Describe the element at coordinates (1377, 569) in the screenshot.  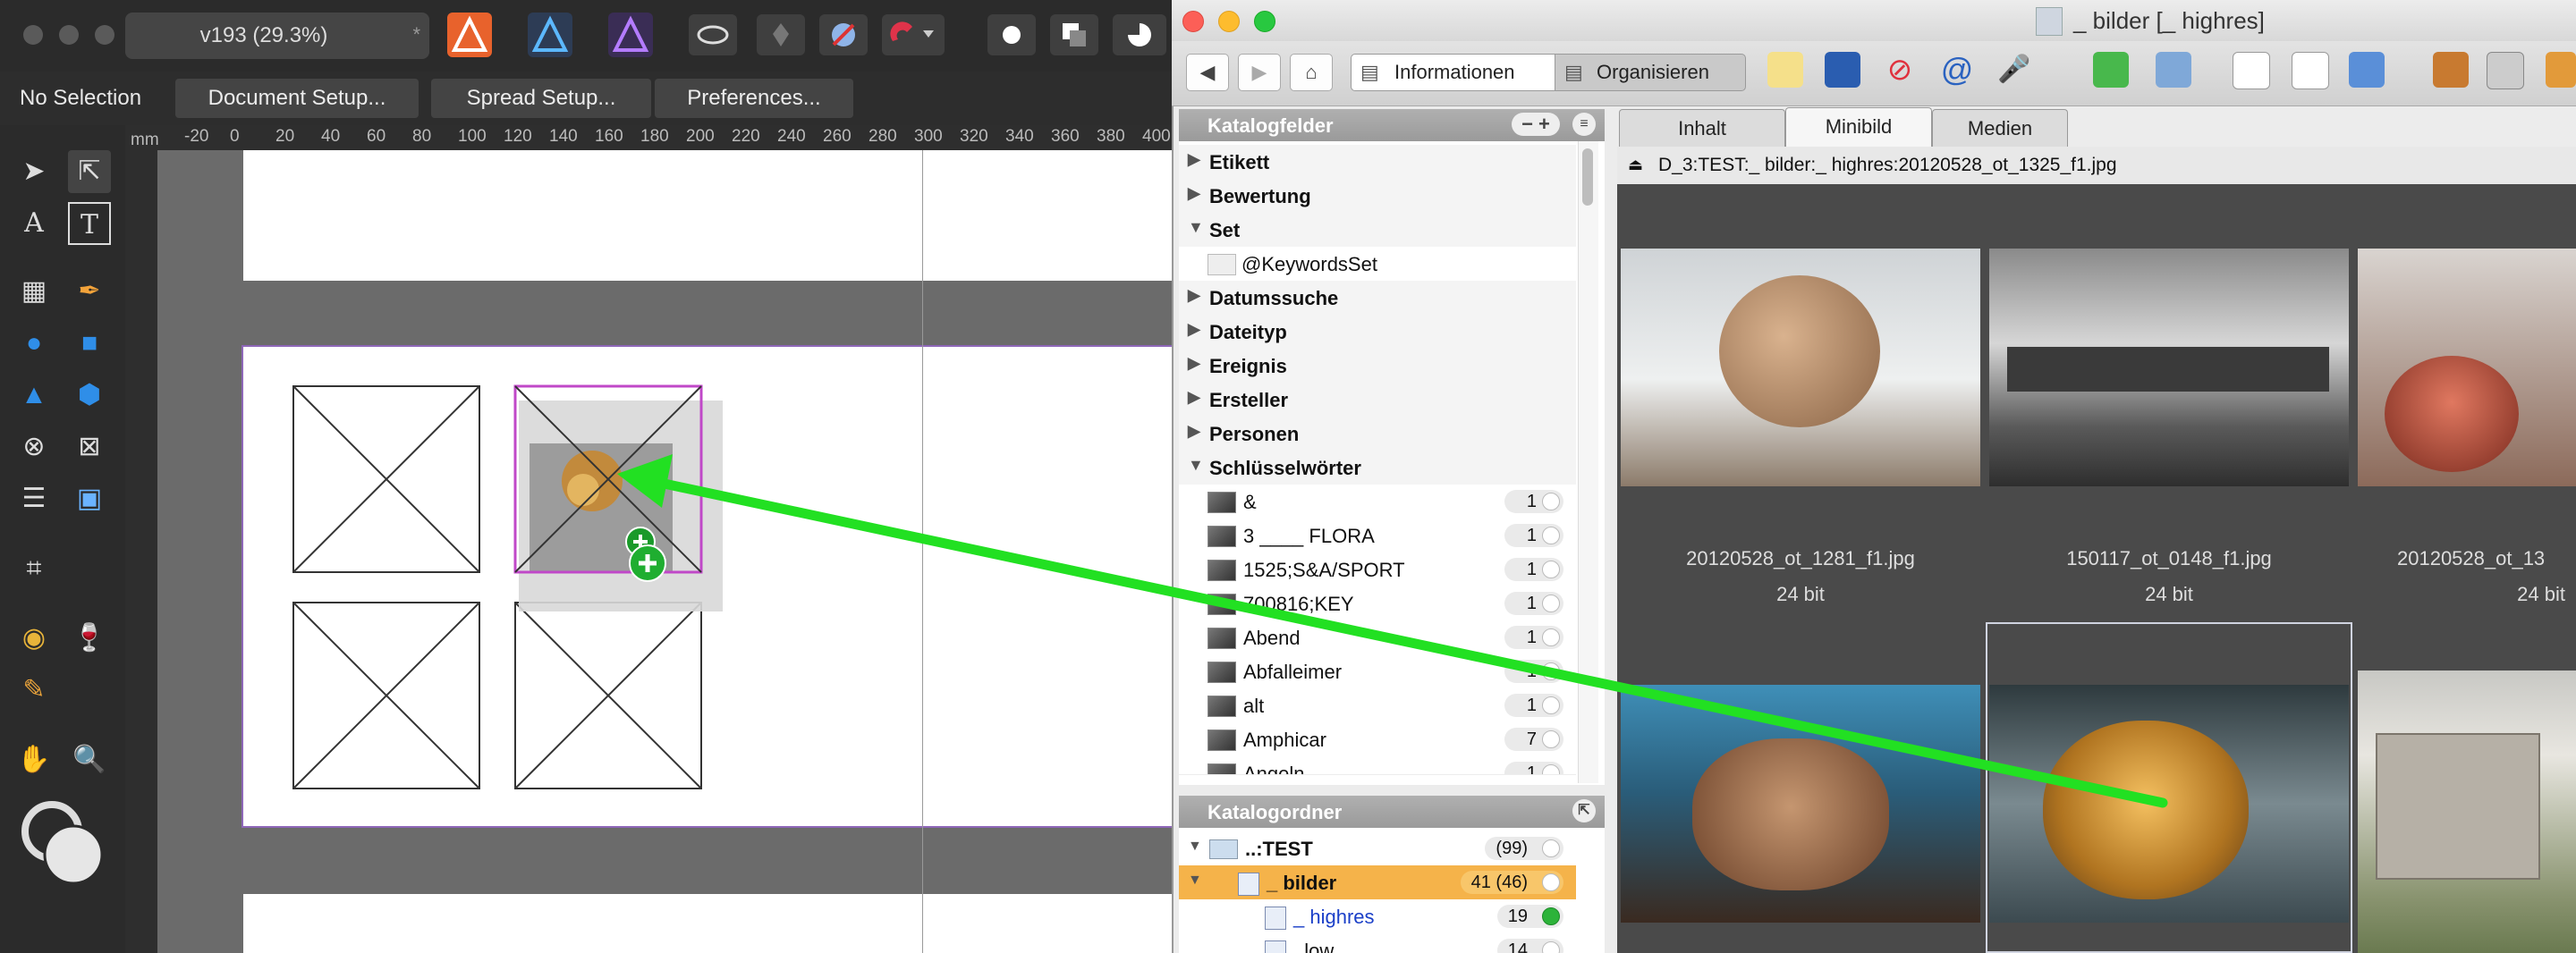
I see `keyword-row: 1525;S&A/SPORT 1` at that location.